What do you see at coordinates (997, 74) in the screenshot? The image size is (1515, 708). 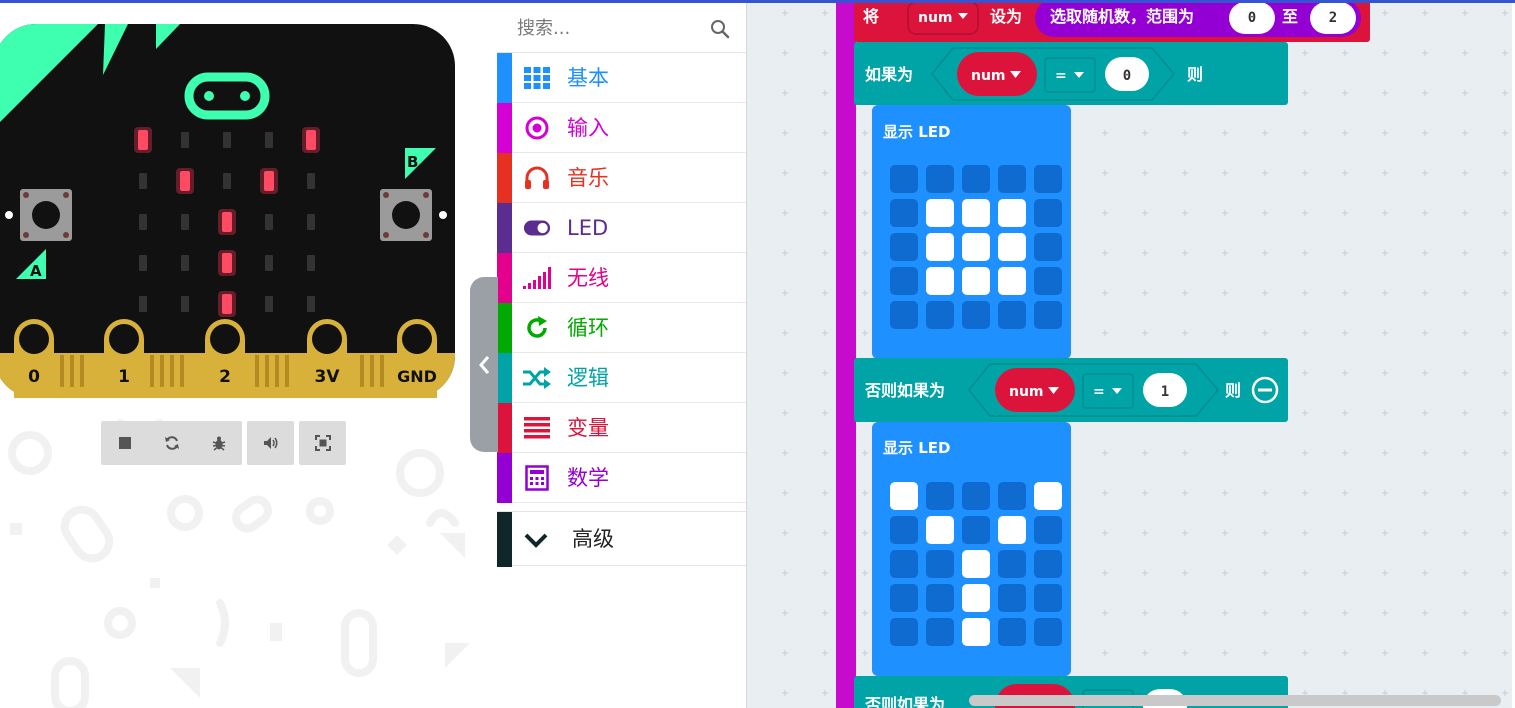 I see `if-variable-dropdown: num` at bounding box center [997, 74].